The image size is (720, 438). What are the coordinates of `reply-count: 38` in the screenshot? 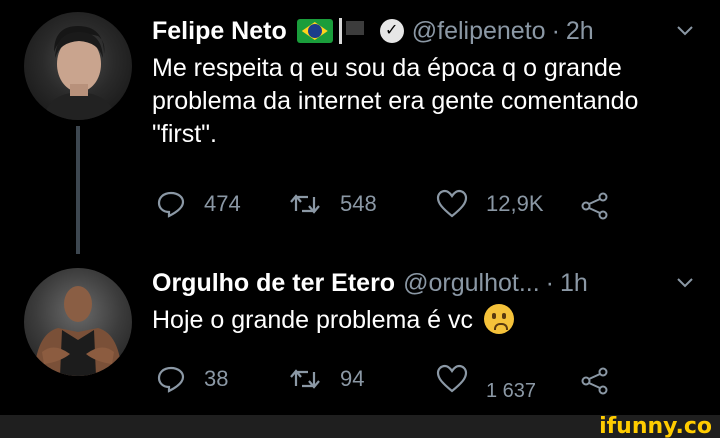 It's located at (216, 378).